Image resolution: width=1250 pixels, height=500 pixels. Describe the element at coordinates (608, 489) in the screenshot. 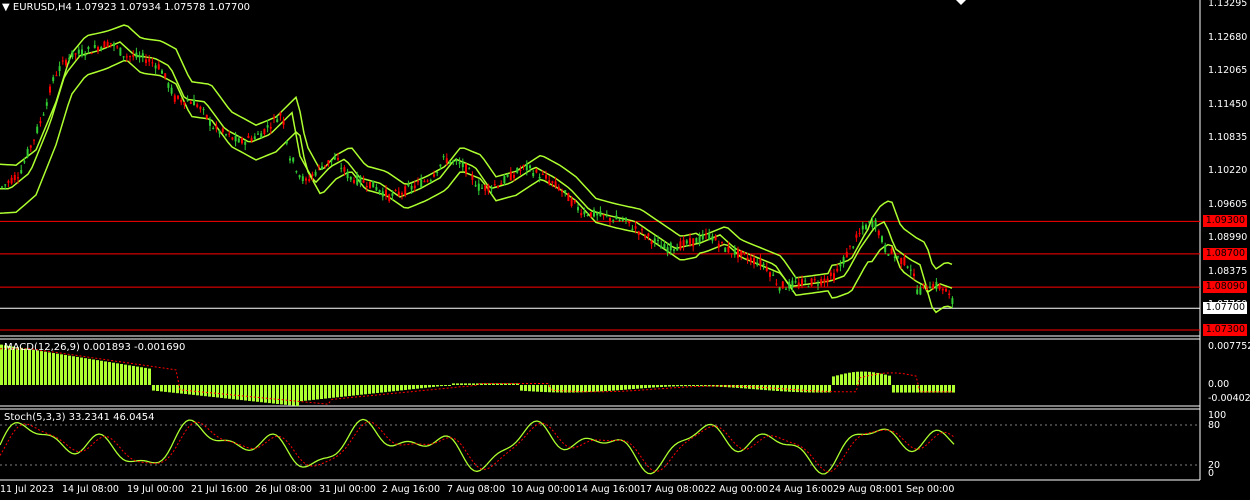

I see `time-tick: 14 Aug 16:00` at that location.